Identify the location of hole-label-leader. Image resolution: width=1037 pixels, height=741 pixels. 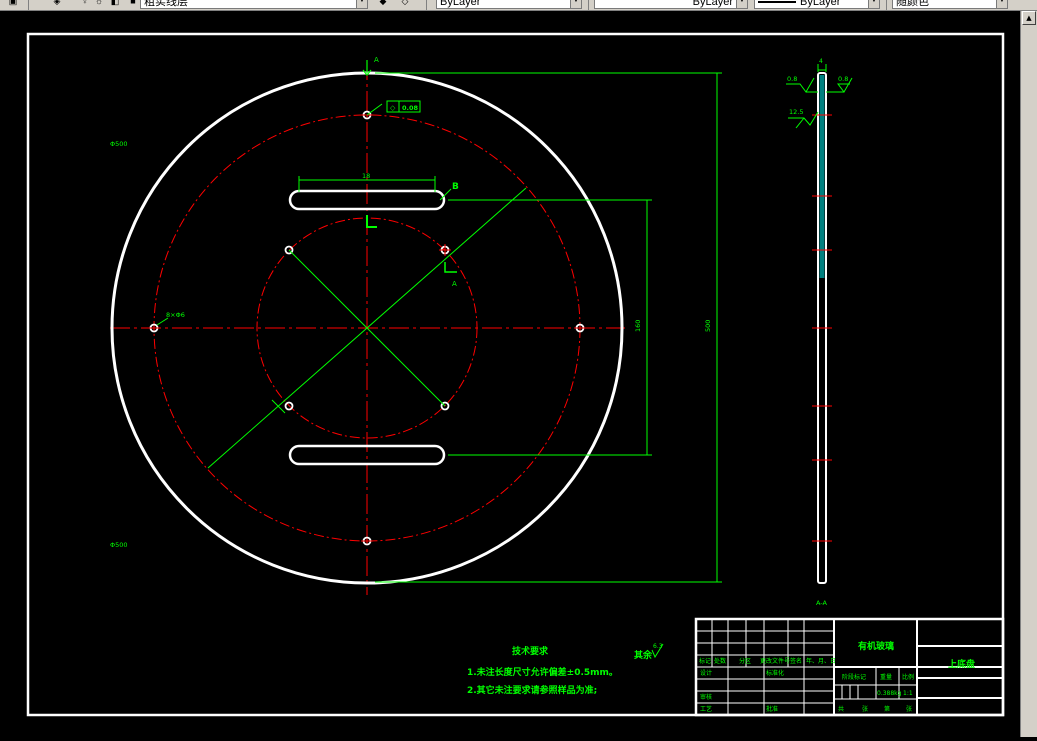
(162, 321).